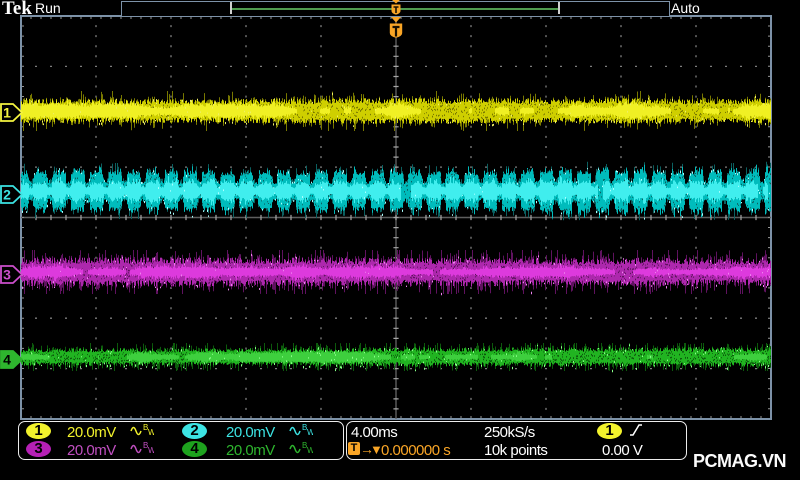 The image size is (800, 480). I want to click on svg-text: 2, so click(7, 195).